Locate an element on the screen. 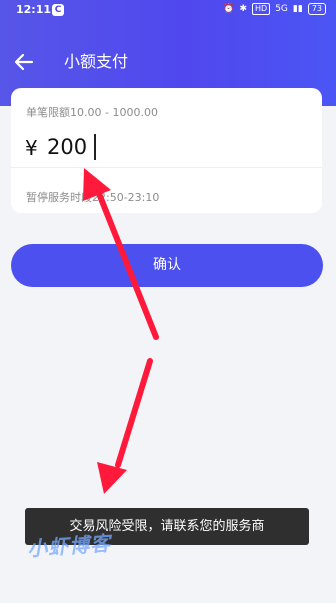  status-icons: ⏰ ✱ HD 5G ▮▮ 73 is located at coordinates (274, 9).